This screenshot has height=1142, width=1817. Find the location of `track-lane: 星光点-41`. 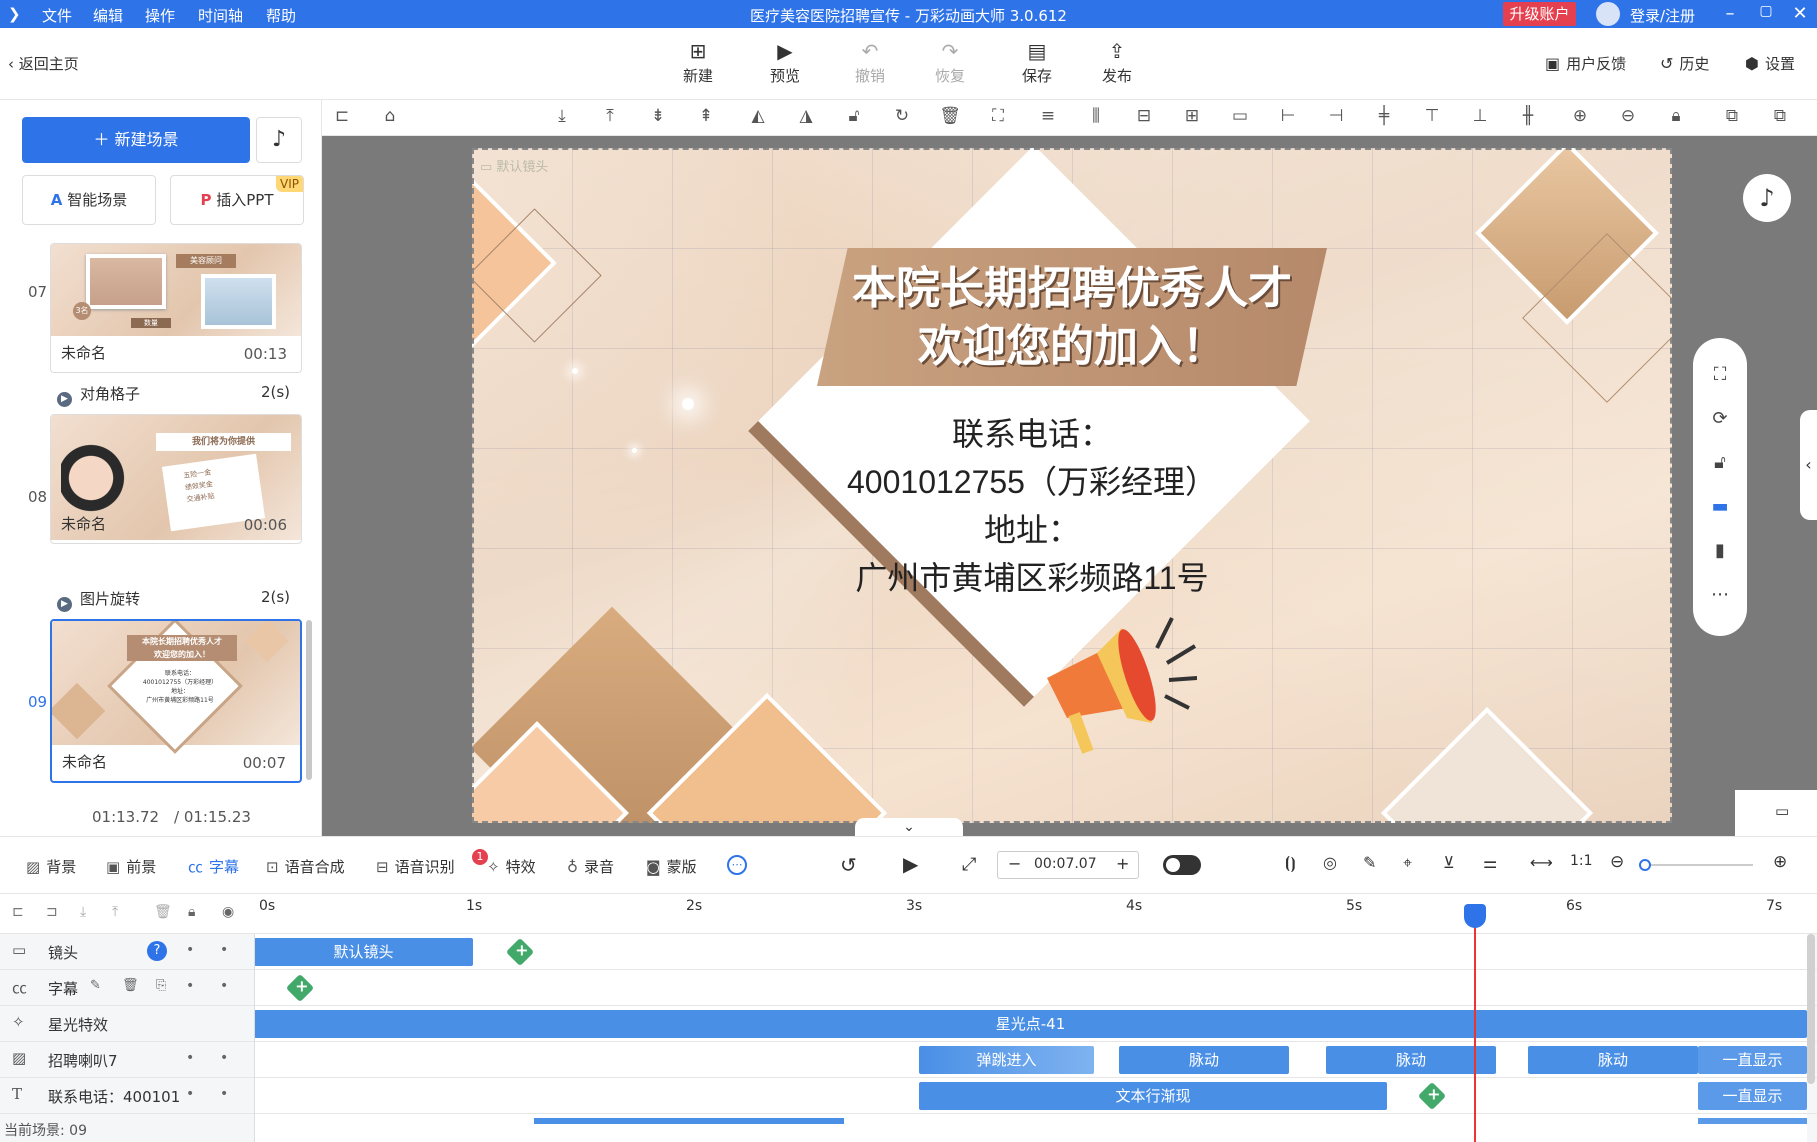

track-lane: 星光点-41 is located at coordinates (1030, 1023).